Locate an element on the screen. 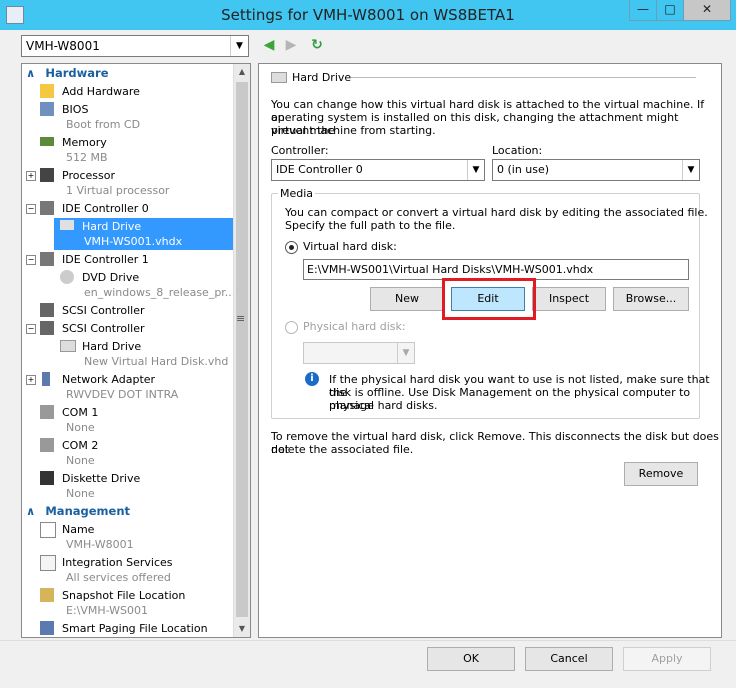  close-icon: ✕ is located at coordinates (707, 9).